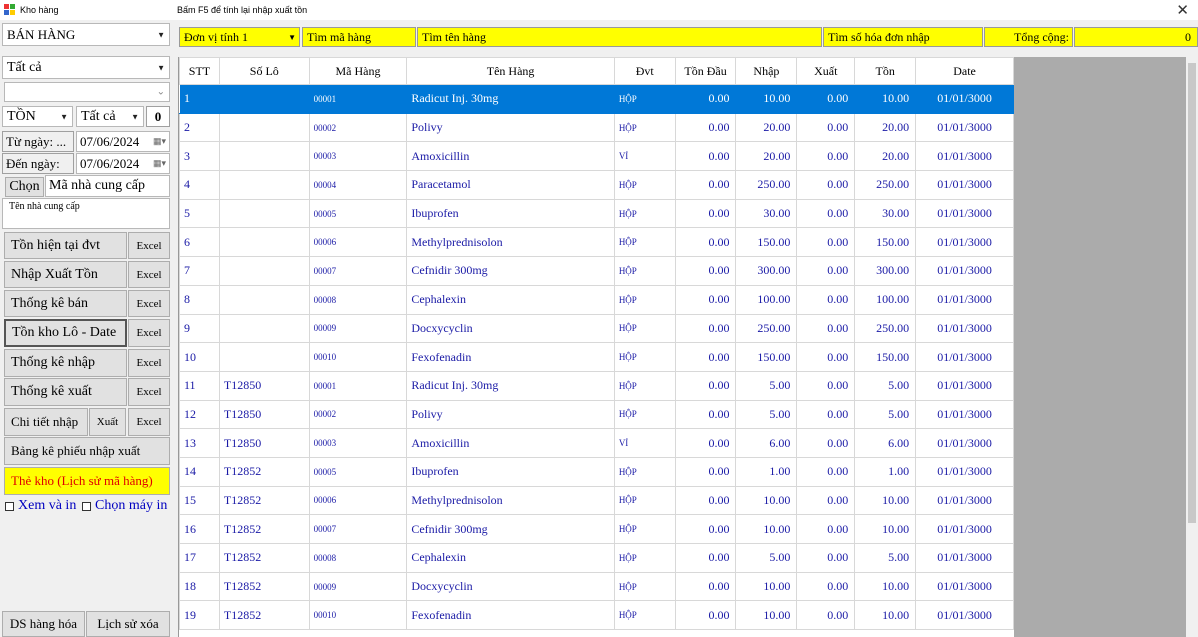 The height and width of the screenshot is (637, 1198). What do you see at coordinates (65, 245) in the screenshot?
I see `report-current-stock-button: Tồn hiện tại đvt` at bounding box center [65, 245].